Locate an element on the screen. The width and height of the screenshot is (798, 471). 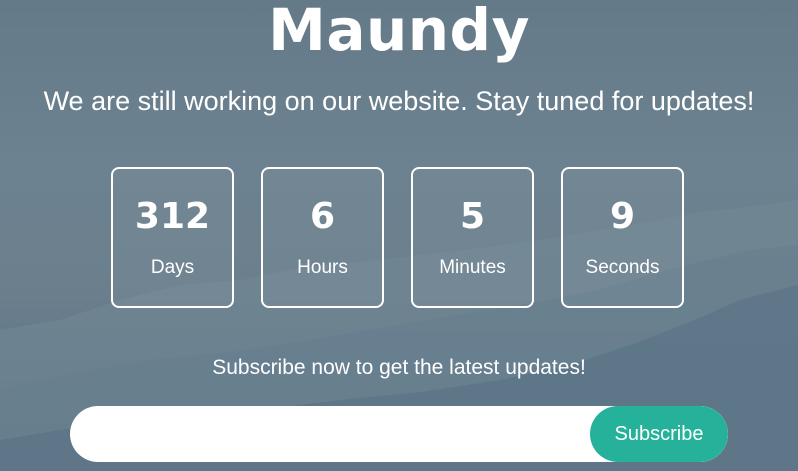
countdown-minutes-label: Minutes is located at coordinates (472, 267).